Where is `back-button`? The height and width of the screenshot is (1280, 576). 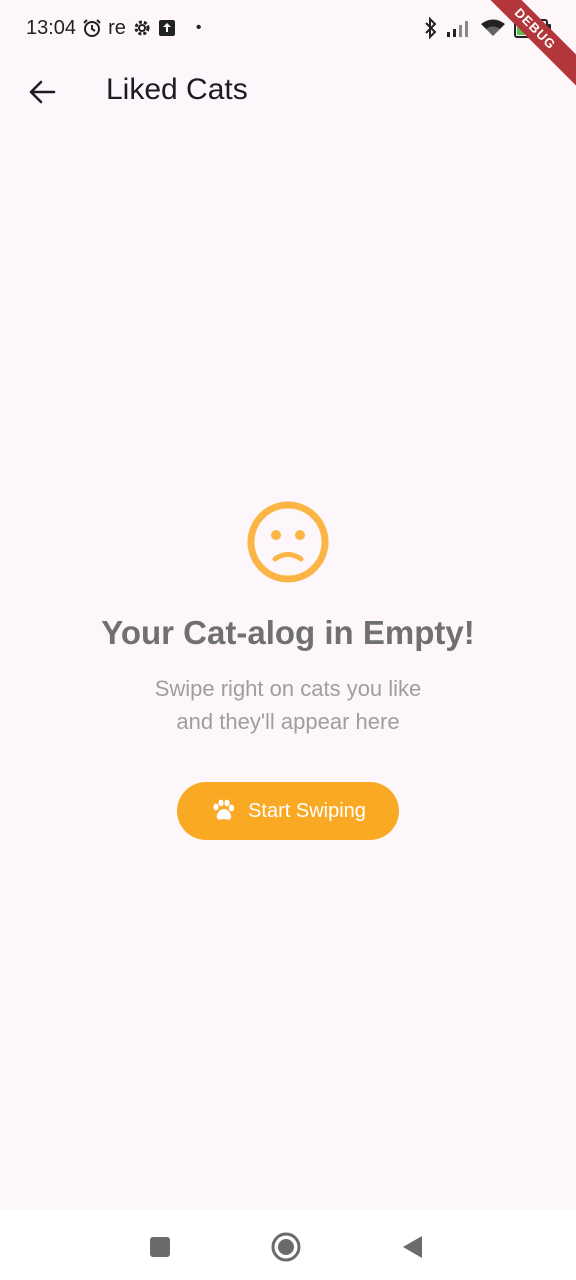 back-button is located at coordinates (42, 92).